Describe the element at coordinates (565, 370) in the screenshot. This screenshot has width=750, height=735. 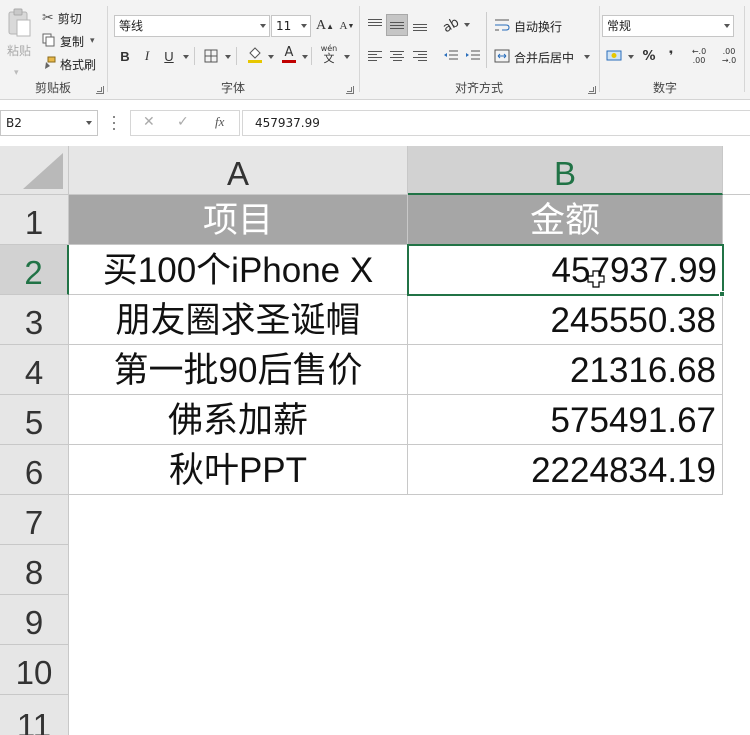
I see `cell-b4: 21316.68` at that location.